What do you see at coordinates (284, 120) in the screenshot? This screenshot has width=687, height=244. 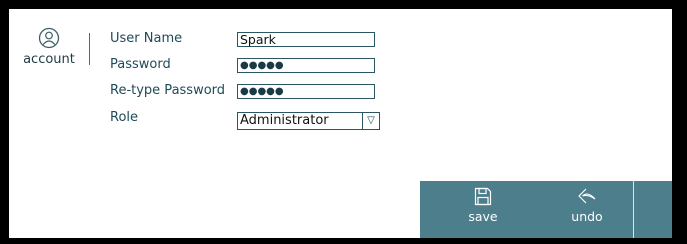 I see `role-value: Administrator` at bounding box center [284, 120].